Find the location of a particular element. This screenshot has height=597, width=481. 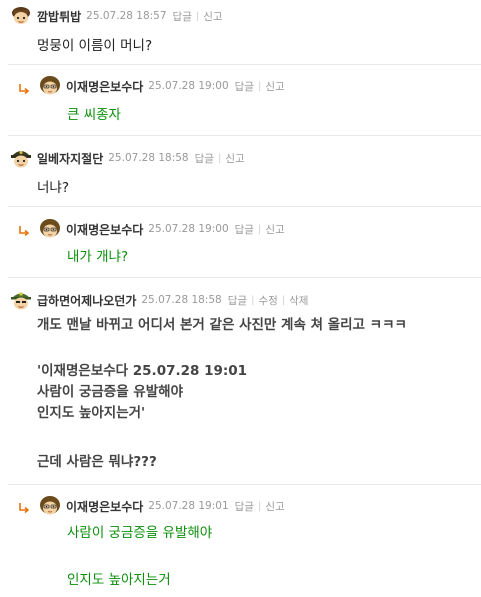

comment-2: 일베자지절단 25.07.28 18:58 답글 | 신고 너냐? is located at coordinates (240, 171).